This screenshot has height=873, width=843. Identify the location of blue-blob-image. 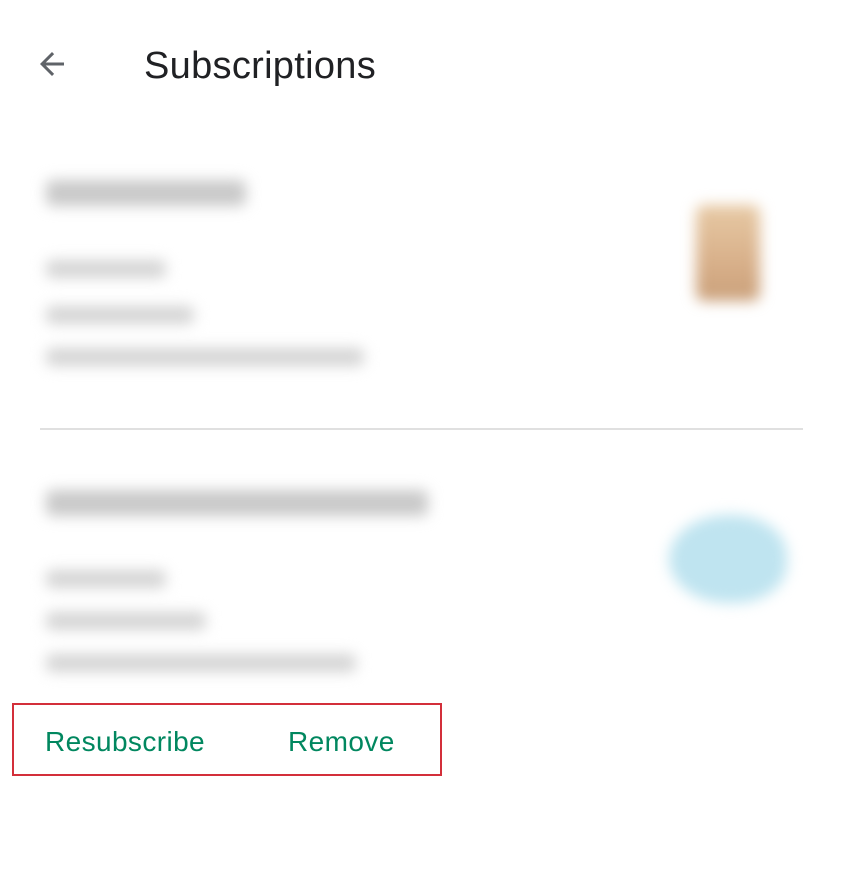
(728, 559).